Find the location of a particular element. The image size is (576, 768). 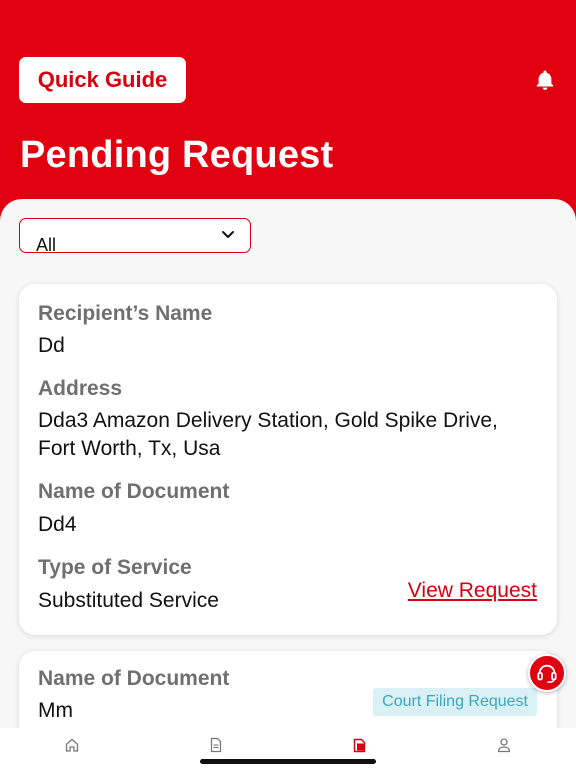

home-indicator is located at coordinates (288, 761).